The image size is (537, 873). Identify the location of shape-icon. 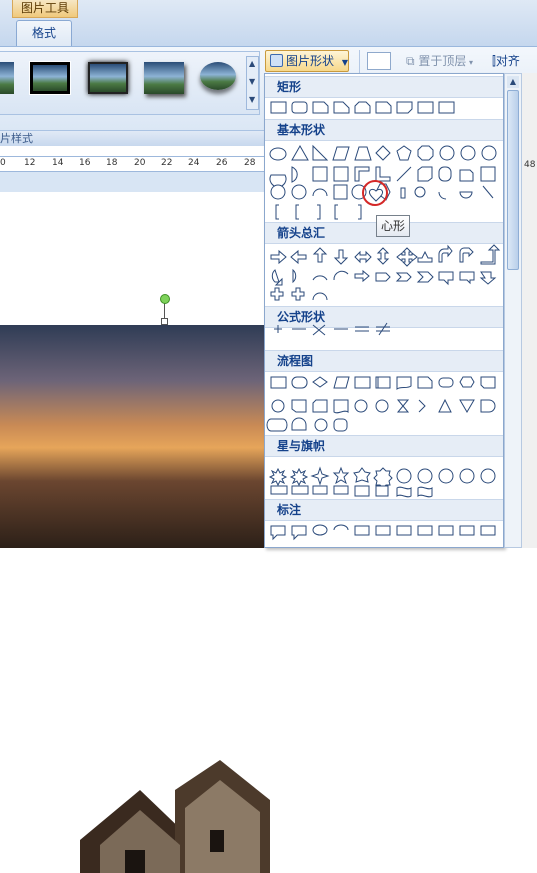
(276, 60).